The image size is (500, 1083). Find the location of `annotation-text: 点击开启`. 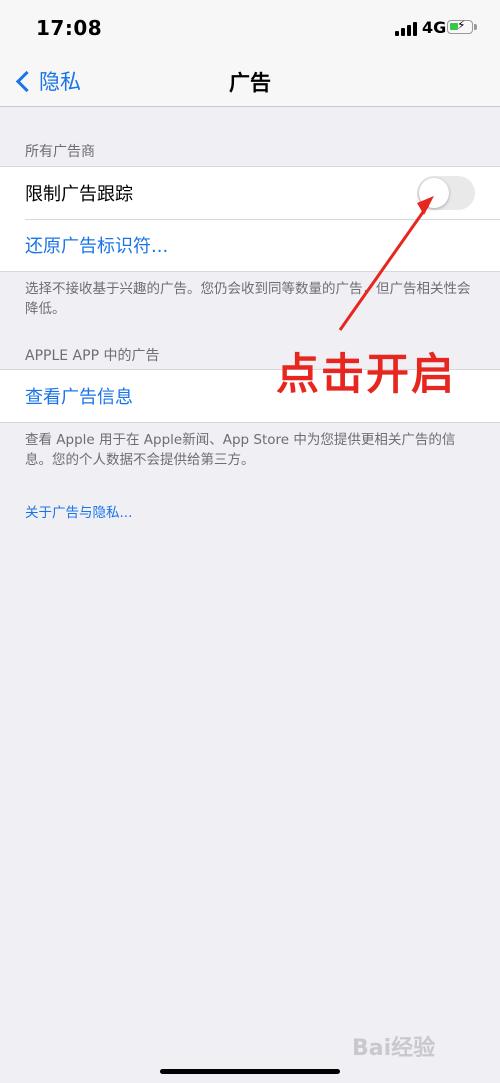

annotation-text: 点击开启 is located at coordinates (366, 375).